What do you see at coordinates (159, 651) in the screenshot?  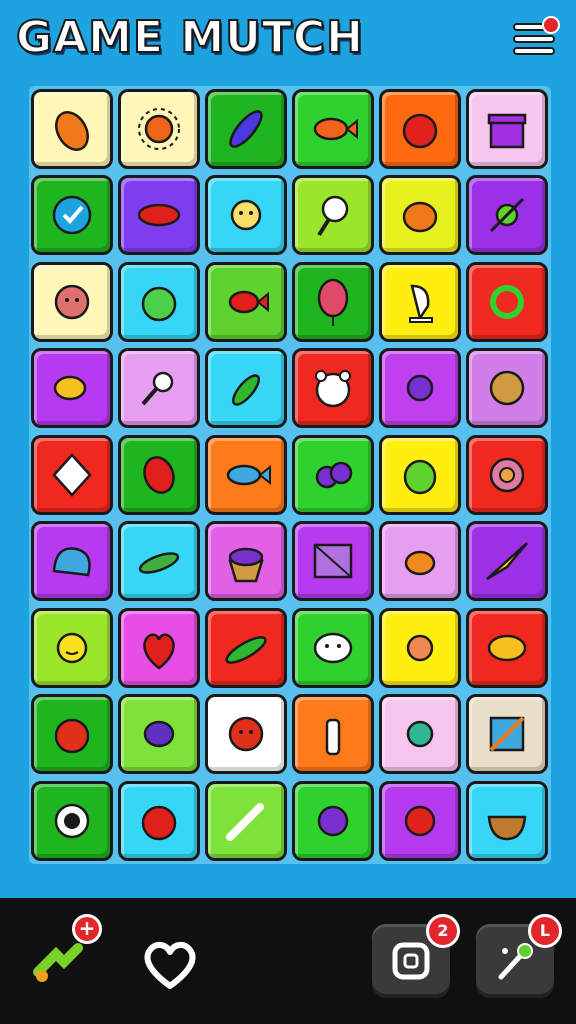 I see `heart-apple-icon` at bounding box center [159, 651].